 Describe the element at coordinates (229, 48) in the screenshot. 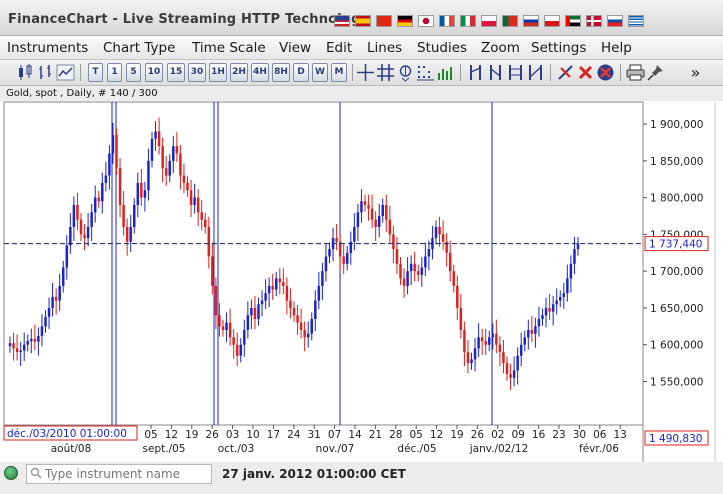

I see `menu-time-scale: Time Scale` at that location.